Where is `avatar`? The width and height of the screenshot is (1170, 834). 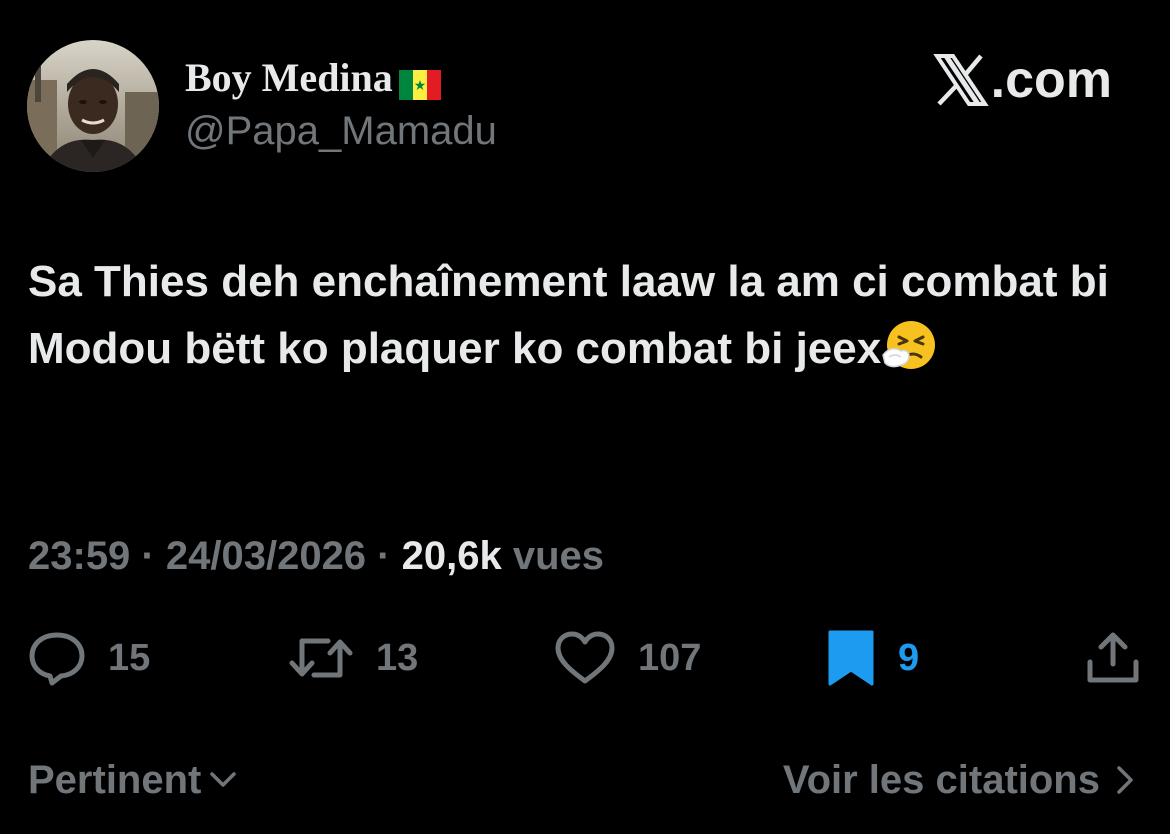
avatar is located at coordinates (93, 106).